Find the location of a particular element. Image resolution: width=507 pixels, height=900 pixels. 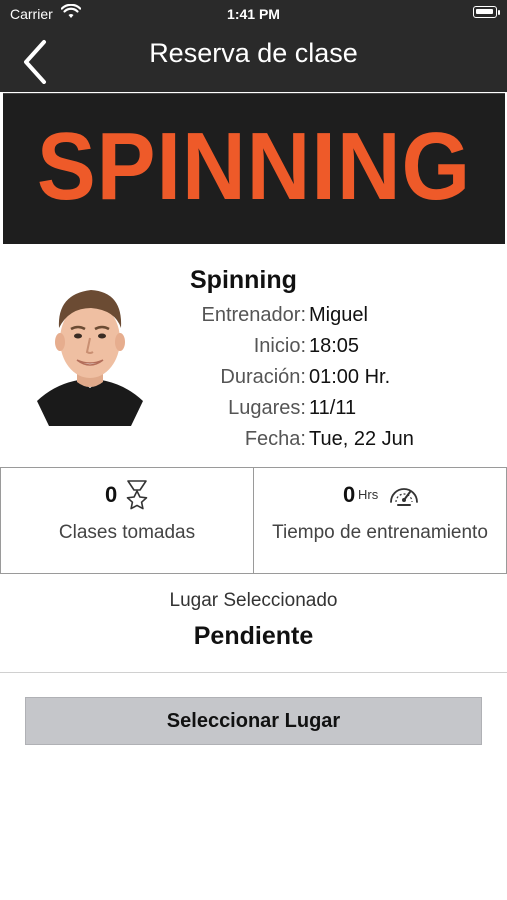

info-value: Tue, 22 Jun is located at coordinates (361, 439).